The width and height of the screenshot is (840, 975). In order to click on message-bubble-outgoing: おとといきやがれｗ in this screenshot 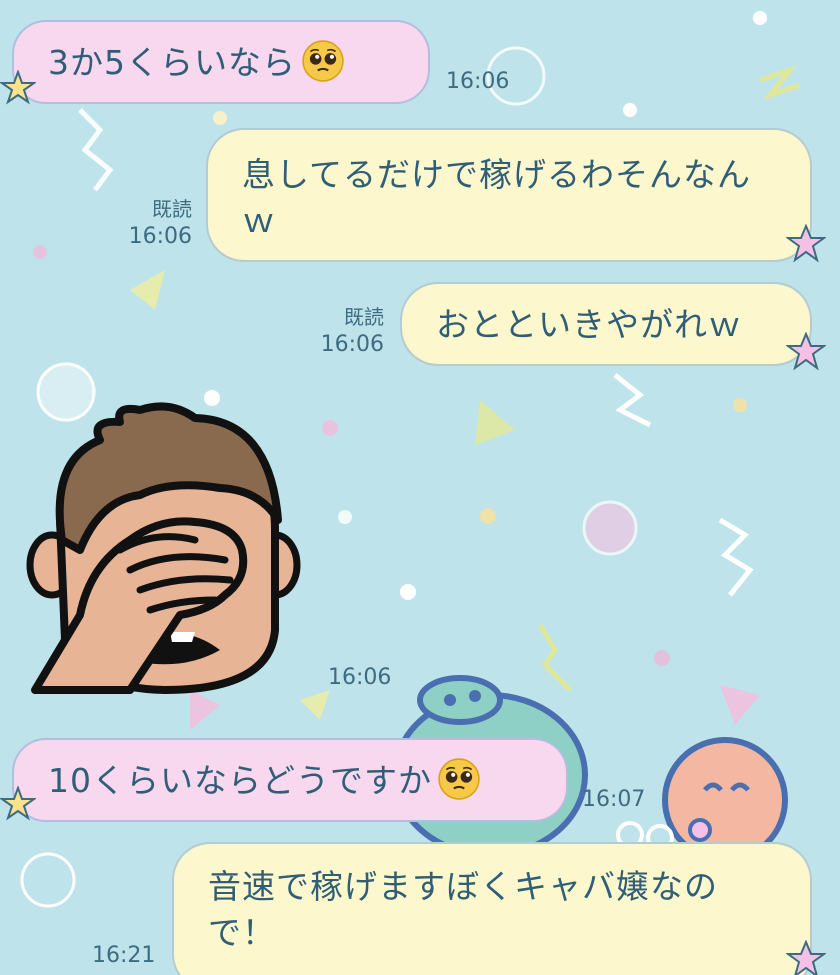, I will do `click(606, 324)`.